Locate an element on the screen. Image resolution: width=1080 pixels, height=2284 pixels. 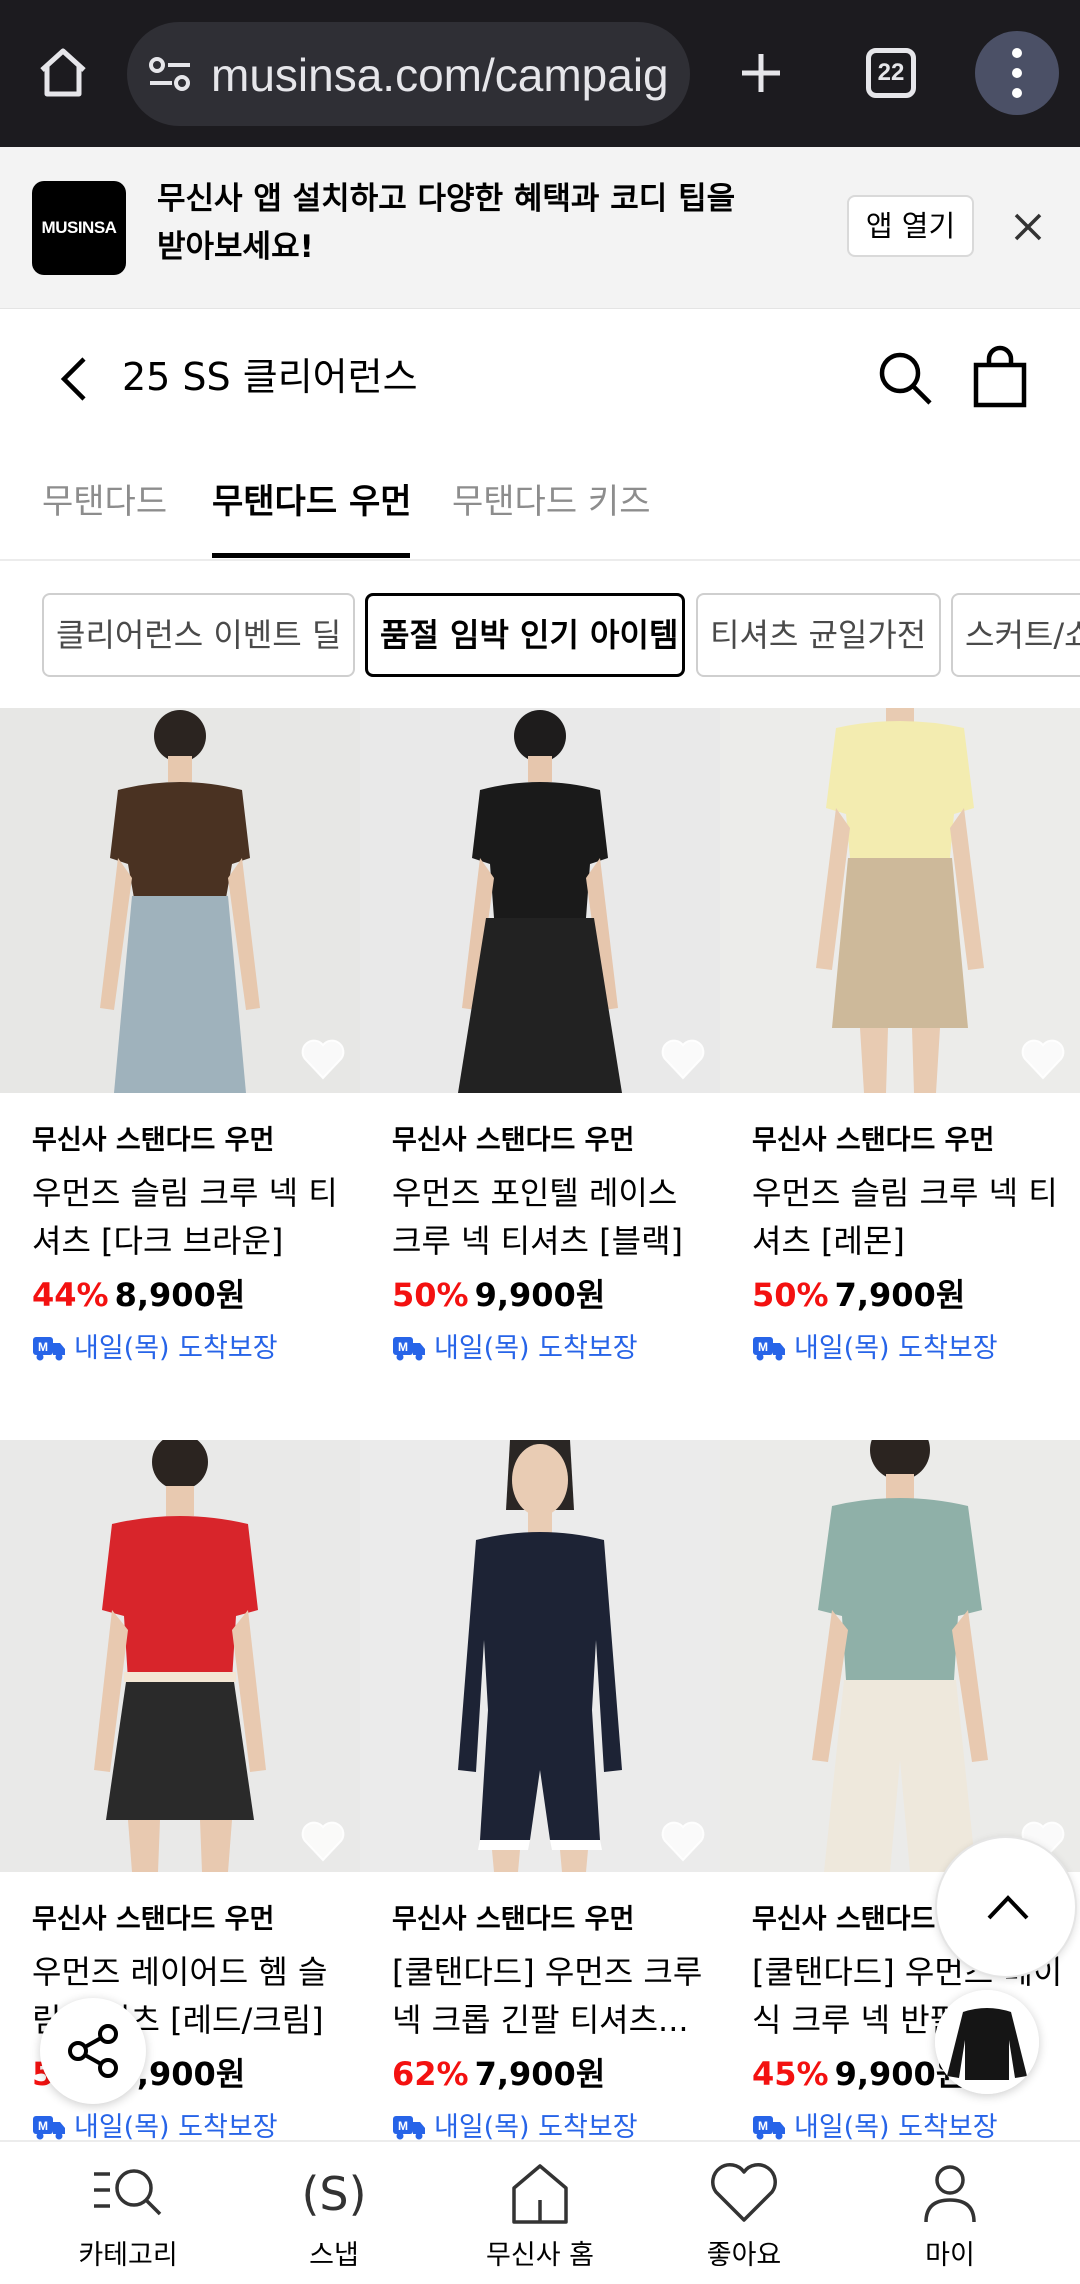
recent-product-button is located at coordinates (987, 2042).